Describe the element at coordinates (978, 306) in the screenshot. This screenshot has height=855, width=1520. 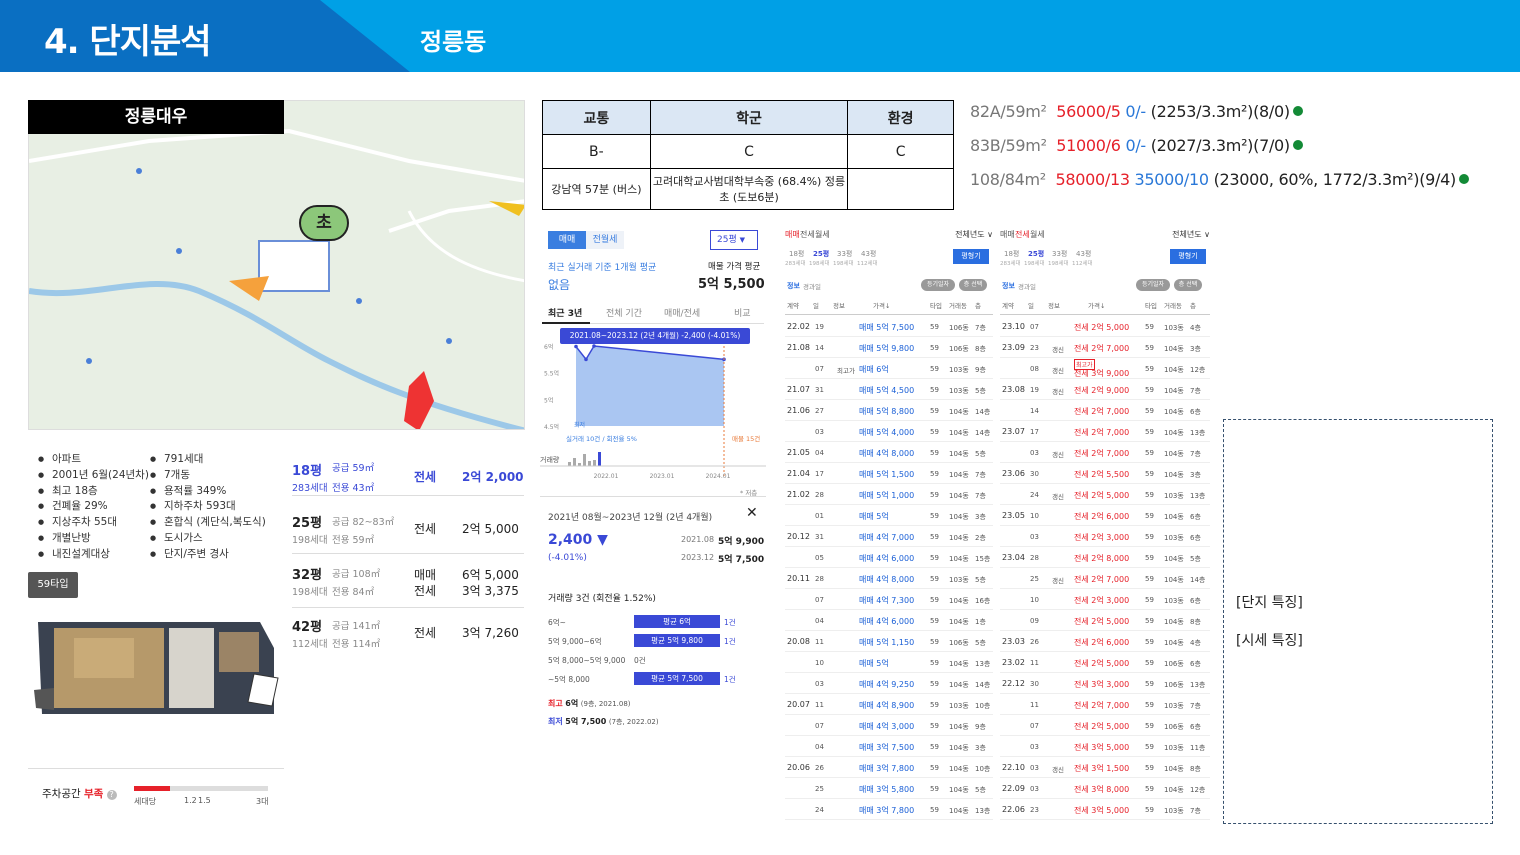
I see `column-header: 층` at that location.